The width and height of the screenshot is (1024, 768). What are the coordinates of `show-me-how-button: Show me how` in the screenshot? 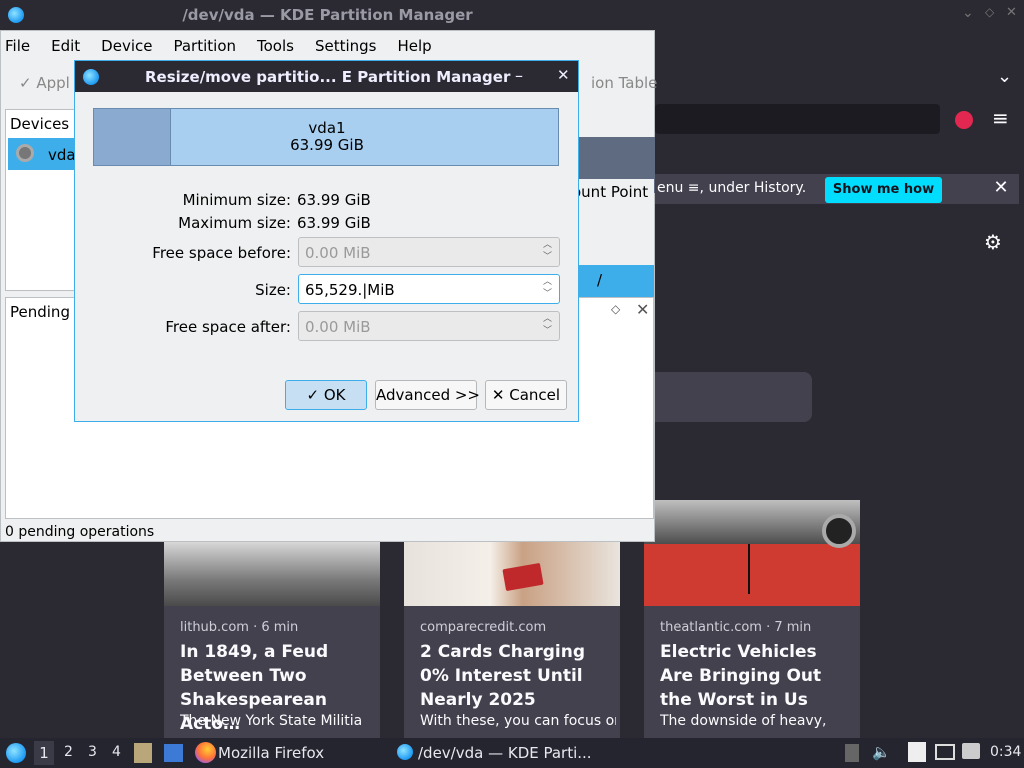 It's located at (883, 190).